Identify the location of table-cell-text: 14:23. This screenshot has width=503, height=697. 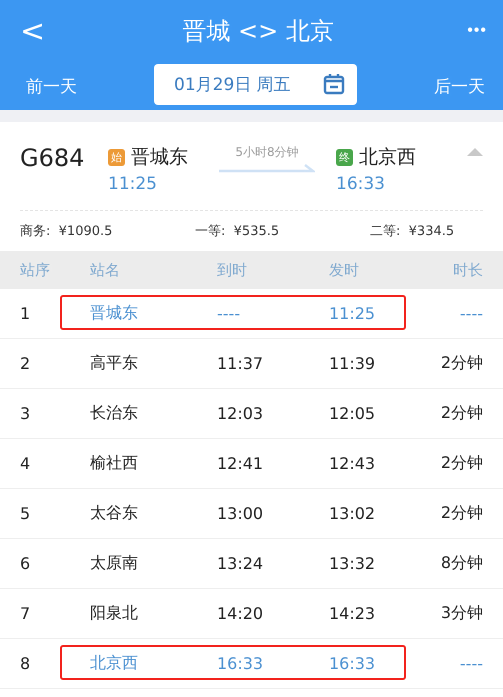
(352, 613).